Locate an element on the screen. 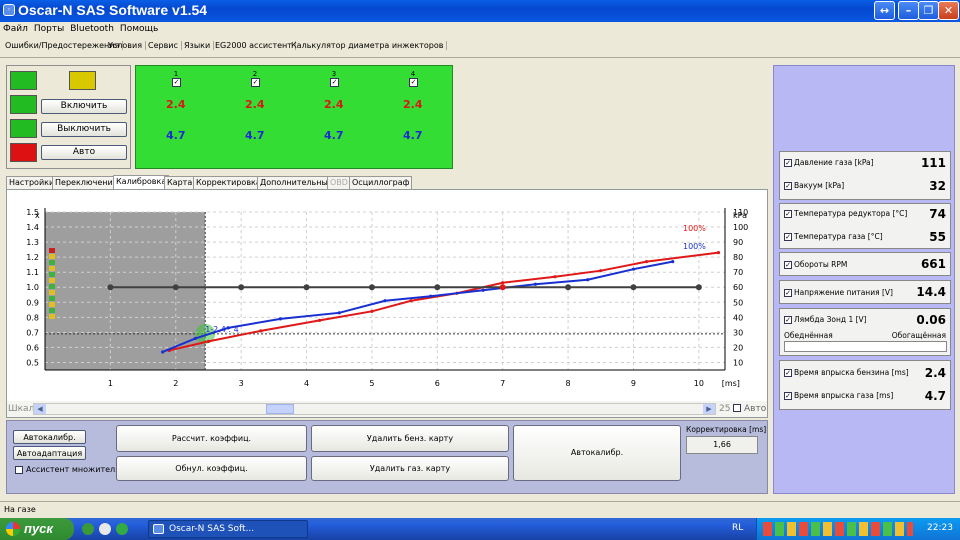 The image size is (960, 540). calc-coef-button: Рассчит. коэффиц. is located at coordinates (211, 438).